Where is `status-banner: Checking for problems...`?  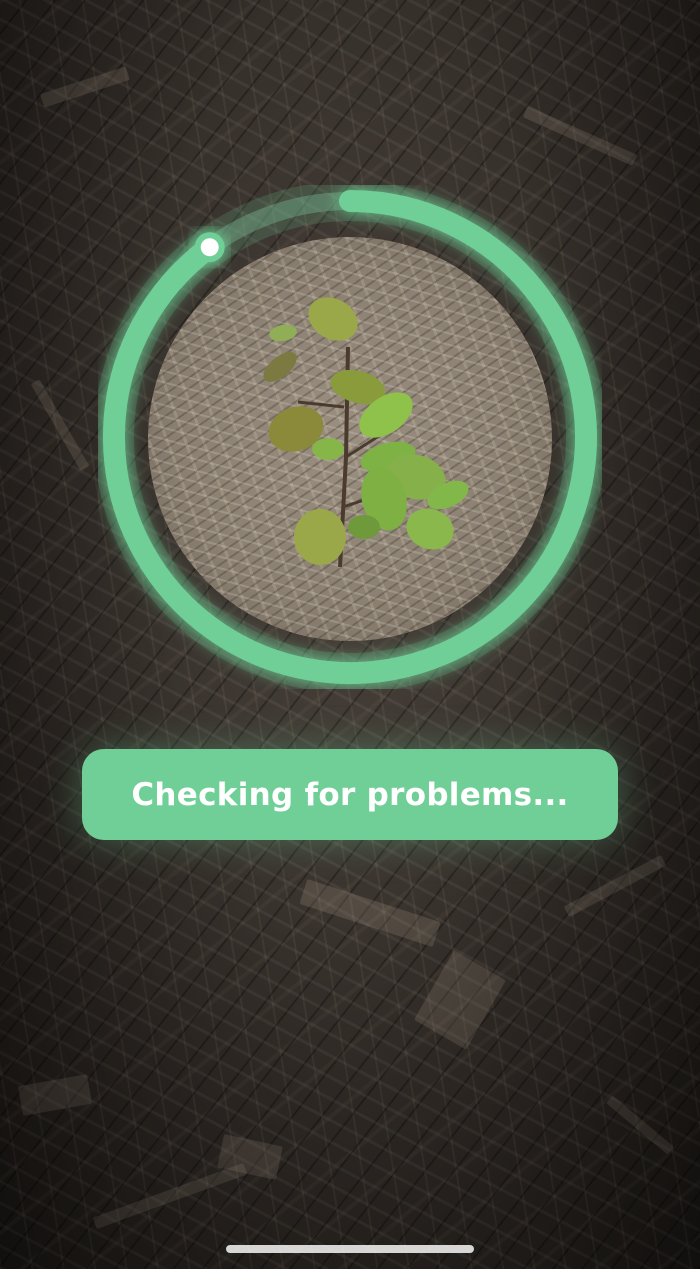
status-banner: Checking for problems... is located at coordinates (350, 794).